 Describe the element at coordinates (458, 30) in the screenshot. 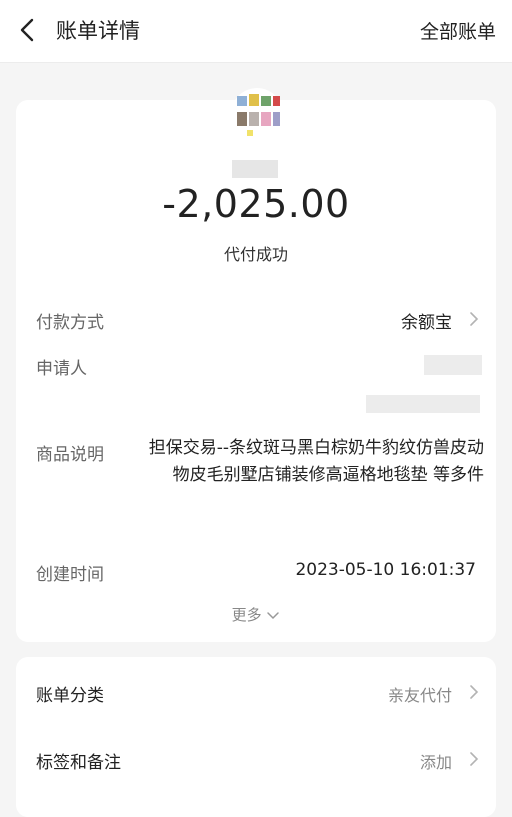

I see `all-bills-link: 全部账单` at that location.